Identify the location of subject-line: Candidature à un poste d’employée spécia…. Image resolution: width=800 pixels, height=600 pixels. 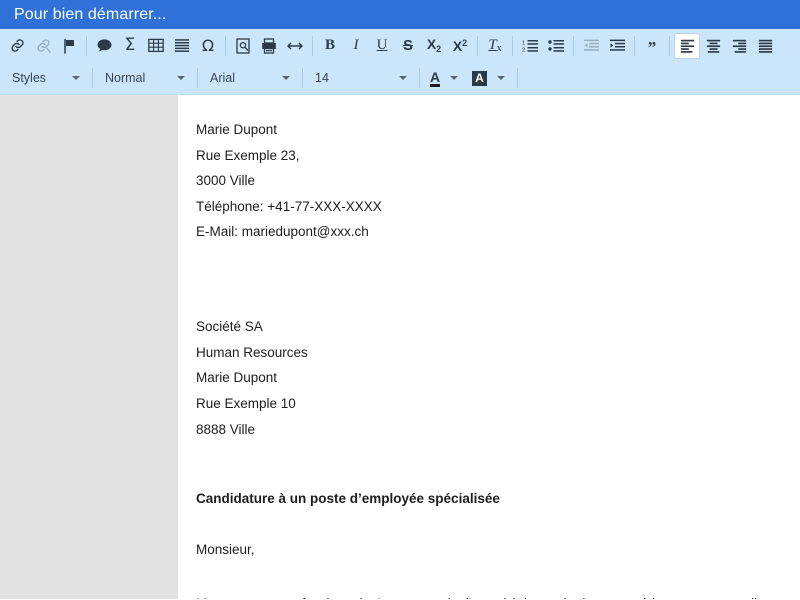
(348, 498).